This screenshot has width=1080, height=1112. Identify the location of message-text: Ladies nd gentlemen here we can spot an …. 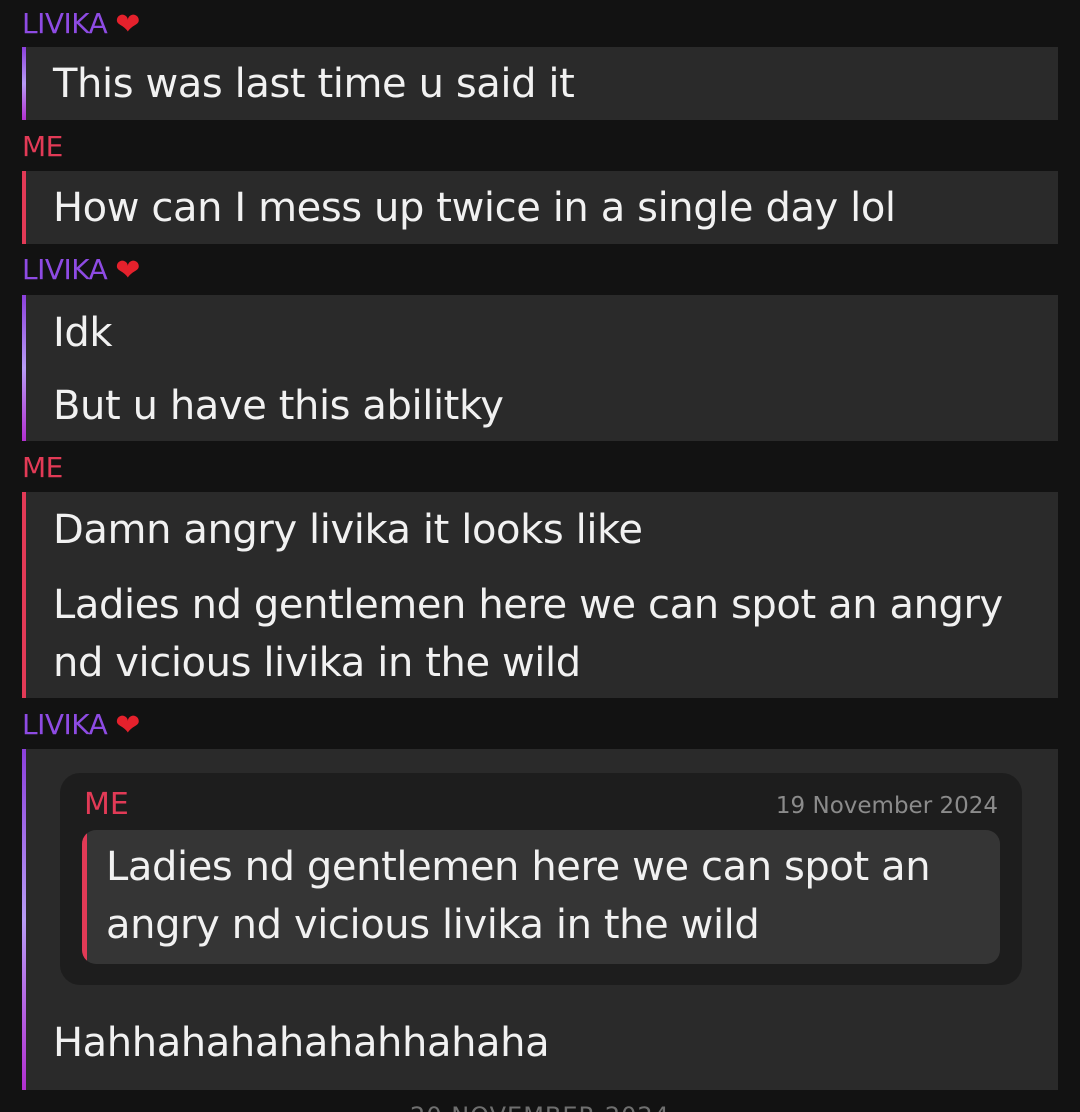
(528, 605).